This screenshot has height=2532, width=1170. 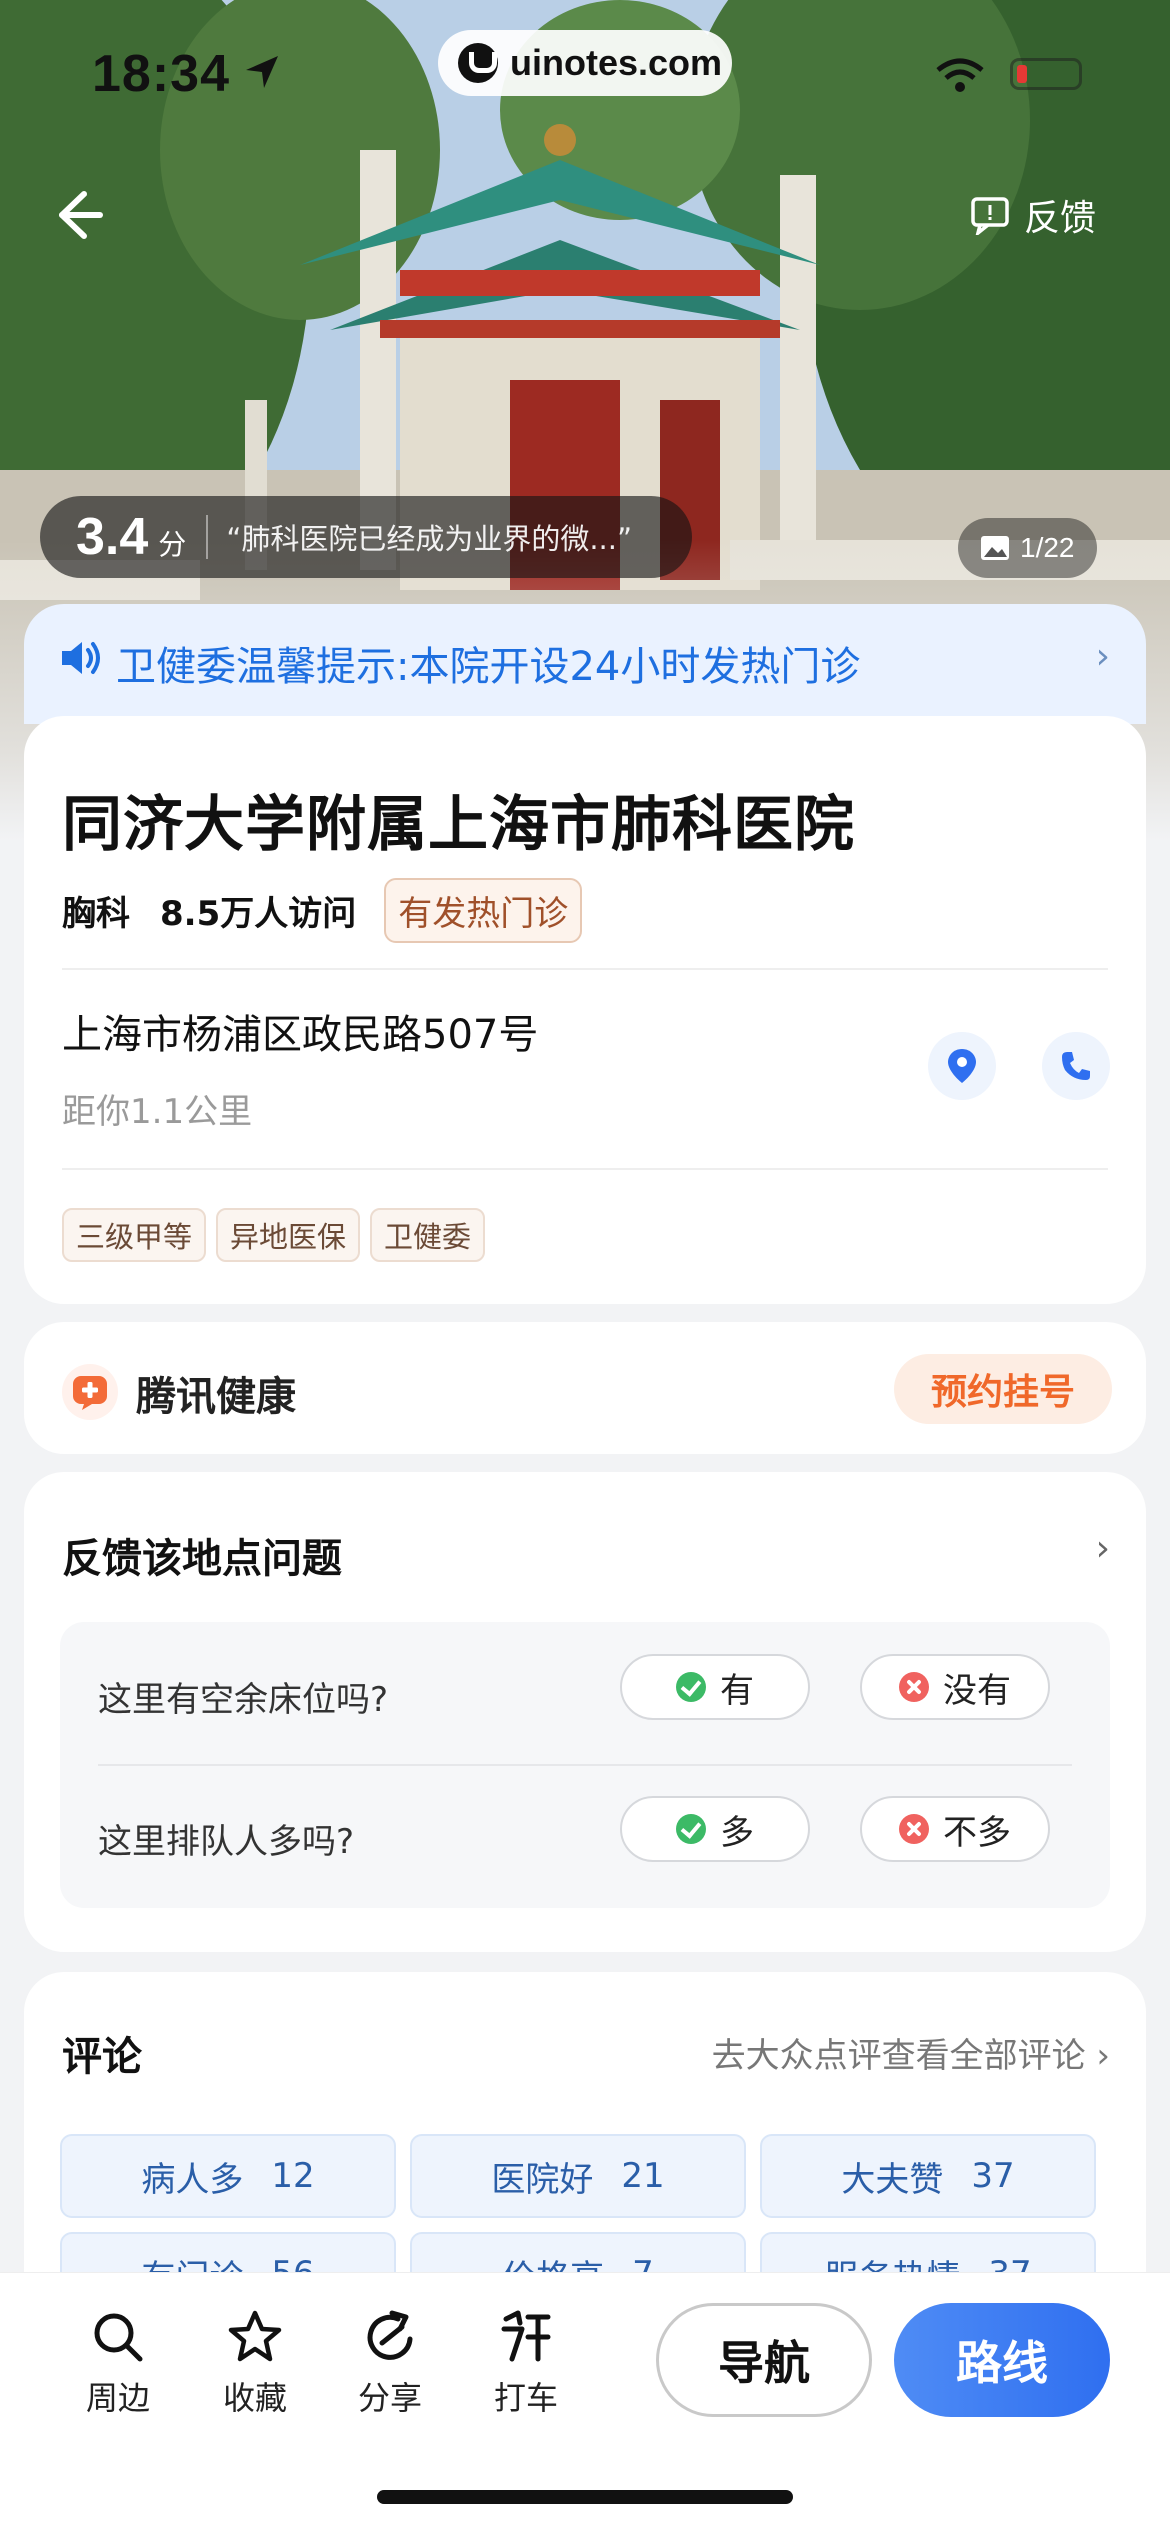 I want to click on rating-summary: 3.4 分 “肺科医院已经成为业界的微...”, so click(x=366, y=537).